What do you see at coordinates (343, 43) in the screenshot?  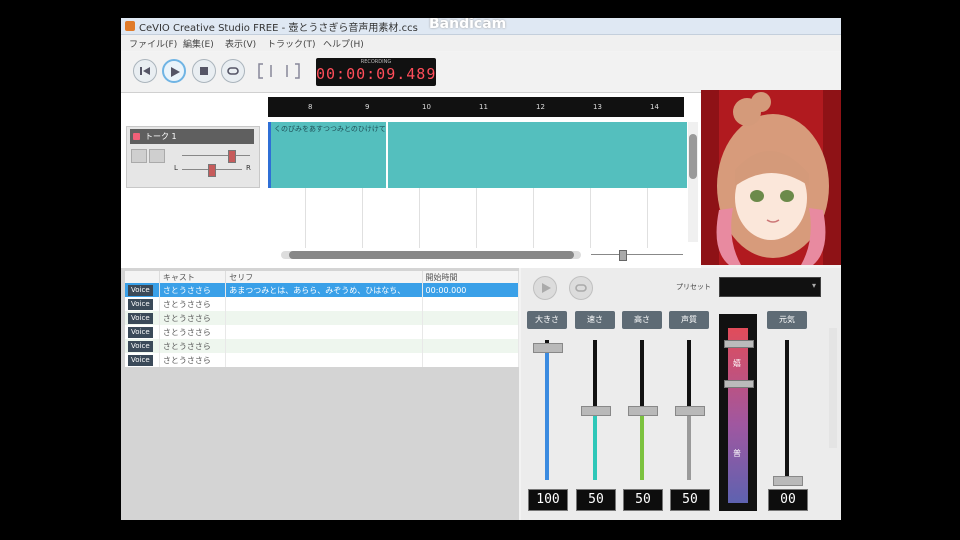 I see `menu-help: ヘルプ(H)` at bounding box center [343, 43].